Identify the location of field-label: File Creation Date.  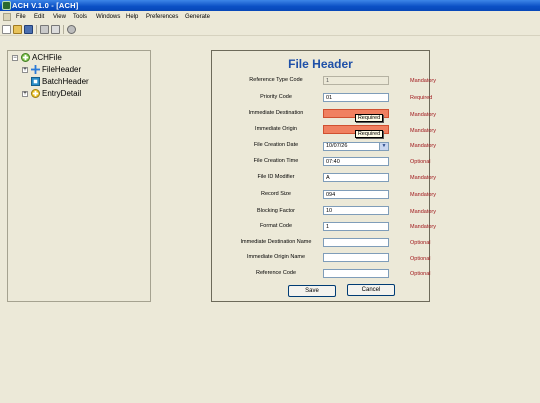
(276, 145).